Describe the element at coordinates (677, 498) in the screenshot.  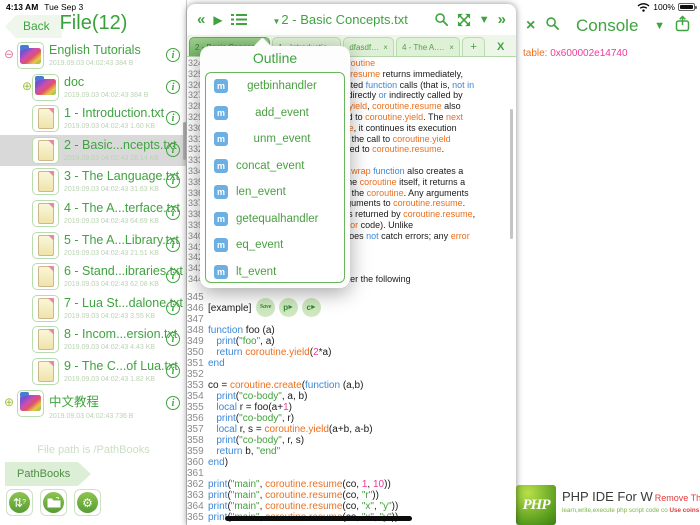
I see `remove-ads-link: Remove The Ads` at that location.